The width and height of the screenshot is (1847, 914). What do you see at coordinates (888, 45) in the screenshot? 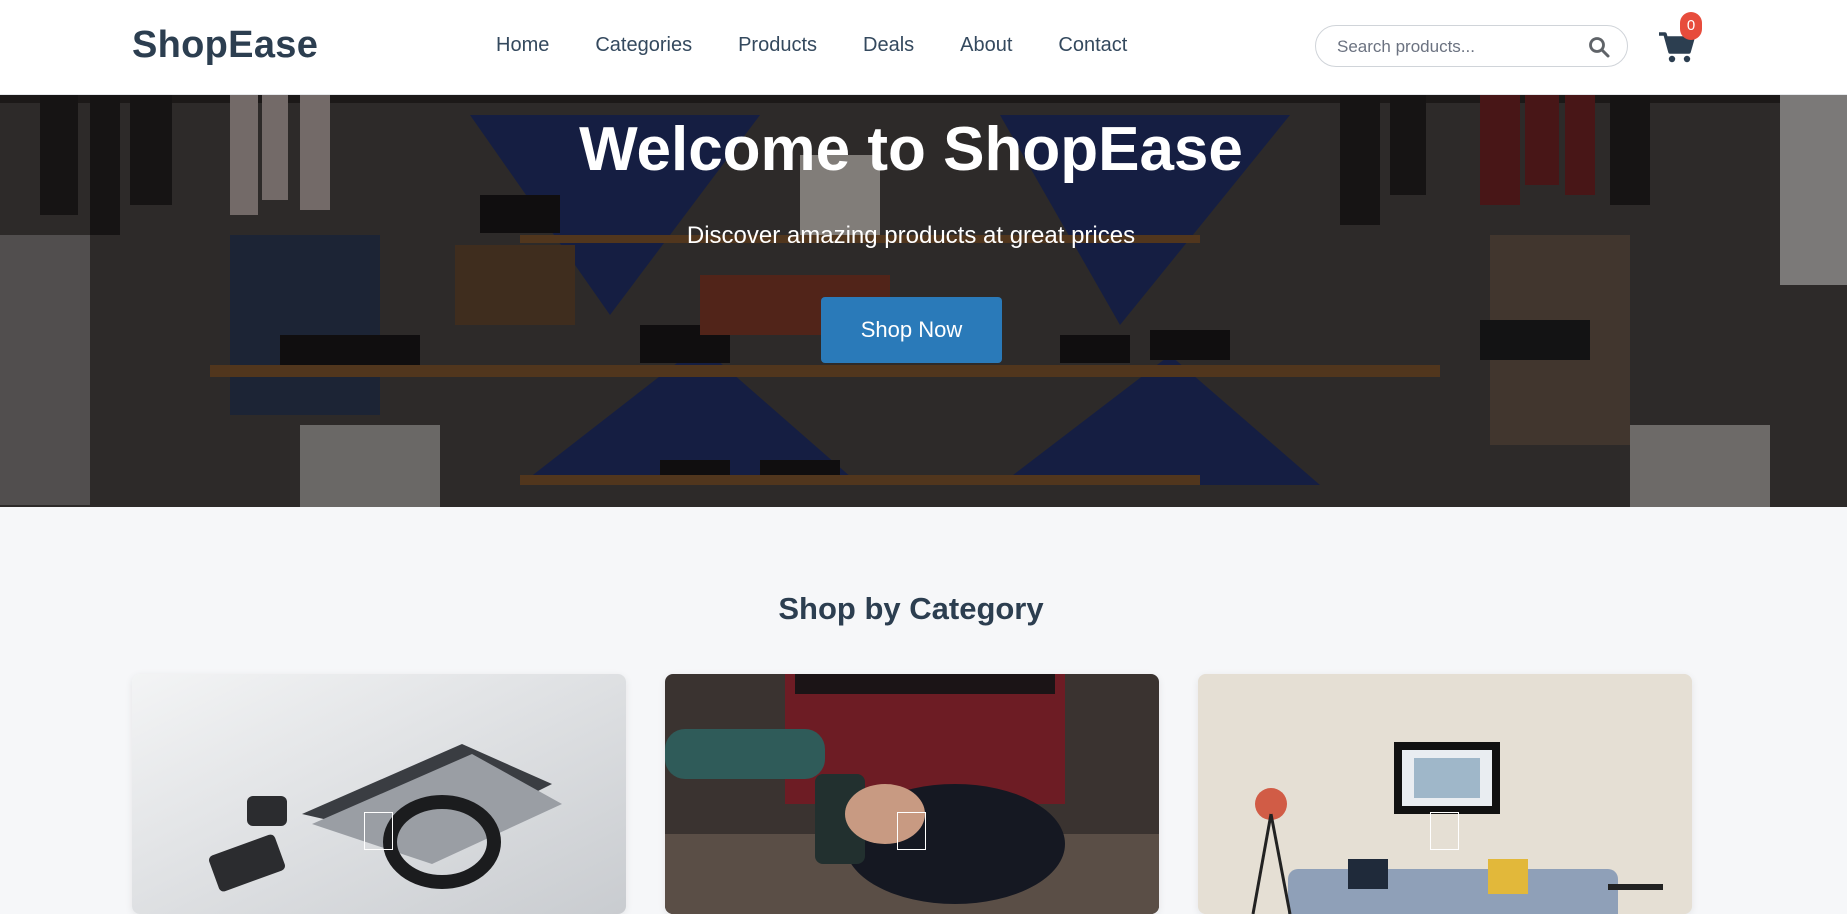
I see `nav-deals: Deals` at bounding box center [888, 45].